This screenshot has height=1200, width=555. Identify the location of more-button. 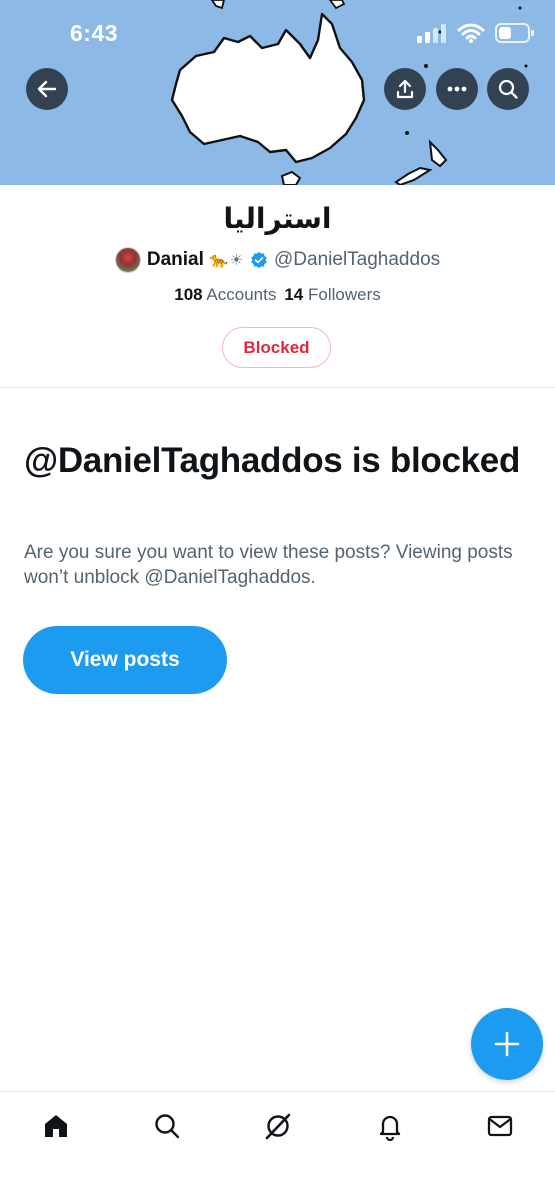
(457, 89).